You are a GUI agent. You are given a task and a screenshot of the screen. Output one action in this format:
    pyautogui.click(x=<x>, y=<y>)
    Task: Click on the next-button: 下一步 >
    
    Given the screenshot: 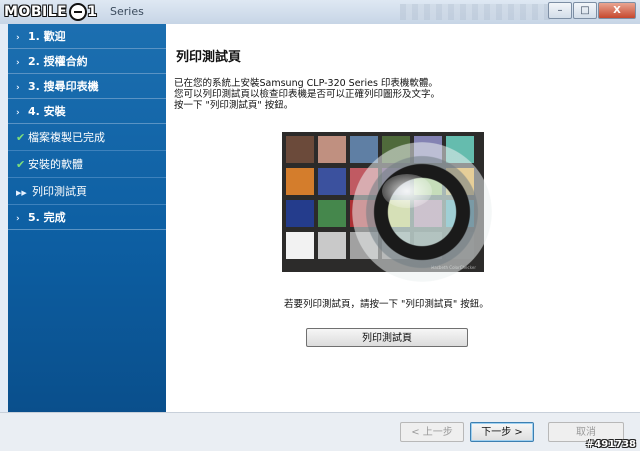 What is the action you would take?
    pyautogui.click(x=502, y=432)
    